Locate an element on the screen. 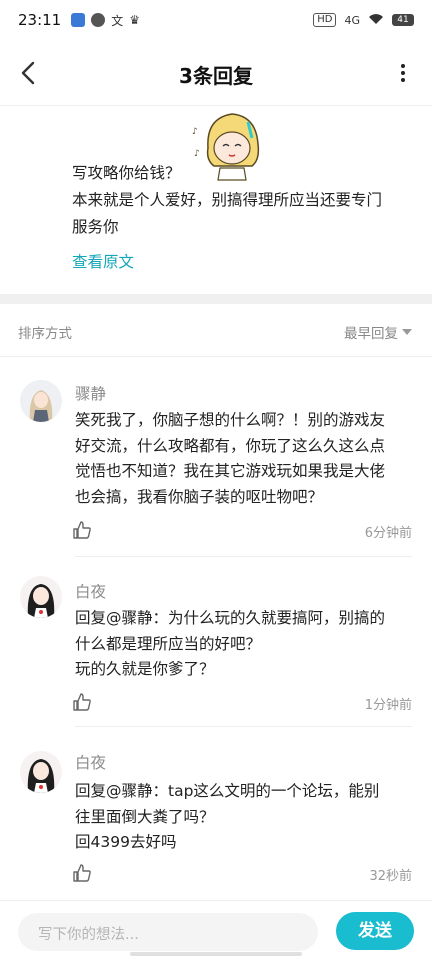 This screenshot has height=960, width=432. reply-bar: 写下你的想法... 发送 is located at coordinates (216, 930).